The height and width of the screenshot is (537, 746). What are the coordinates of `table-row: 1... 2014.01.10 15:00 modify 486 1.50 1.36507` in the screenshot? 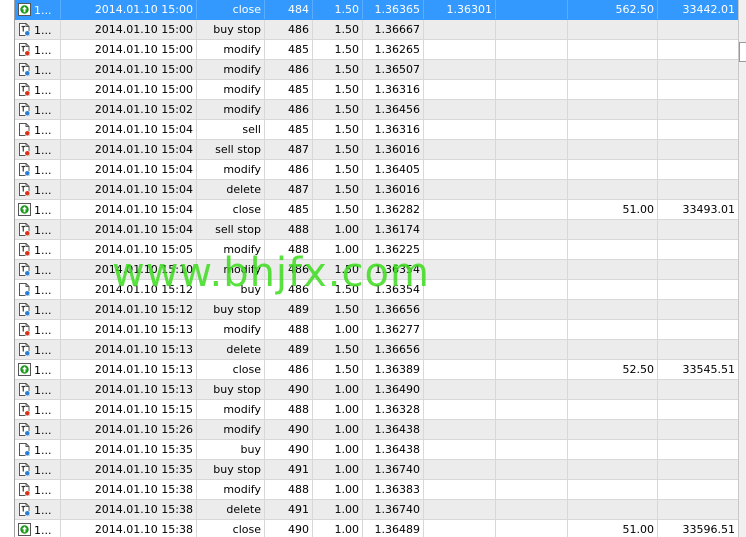 It's located at (376, 70).